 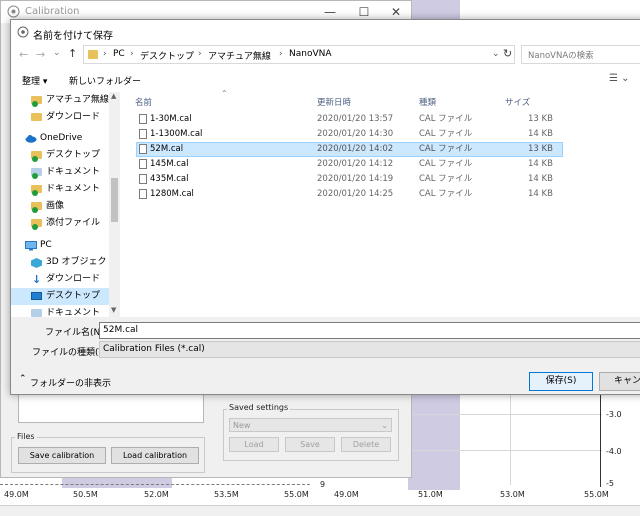 I want to click on breadcrumb-ham-radio: アマチュア無線, so click(x=239, y=55).